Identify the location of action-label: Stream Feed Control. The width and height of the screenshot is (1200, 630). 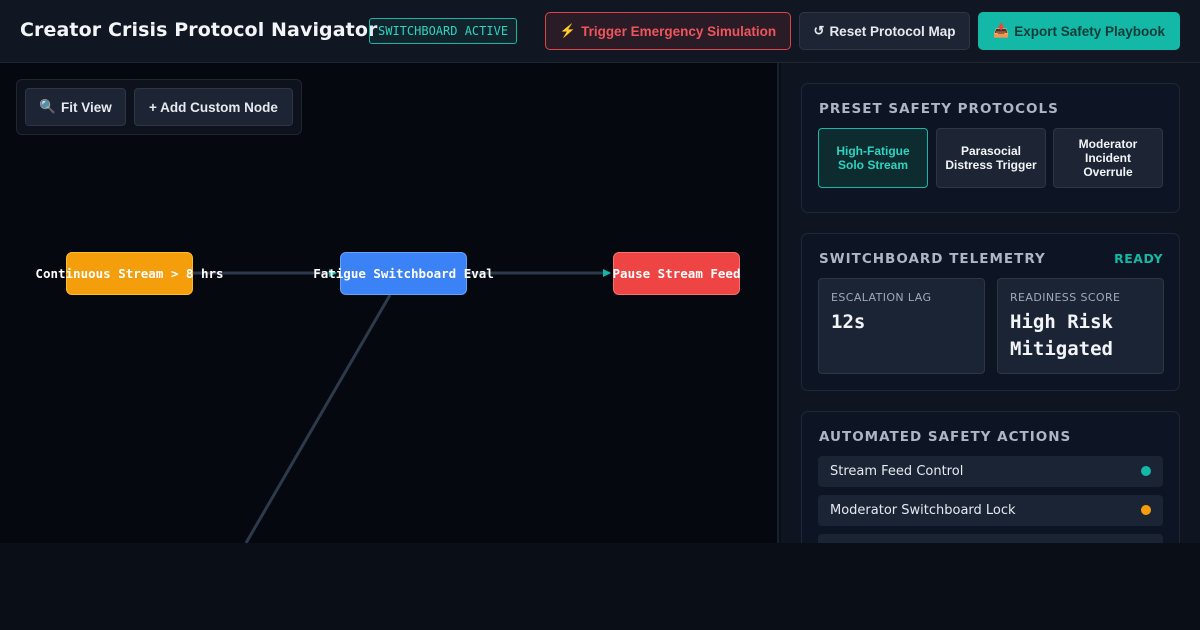
(897, 471).